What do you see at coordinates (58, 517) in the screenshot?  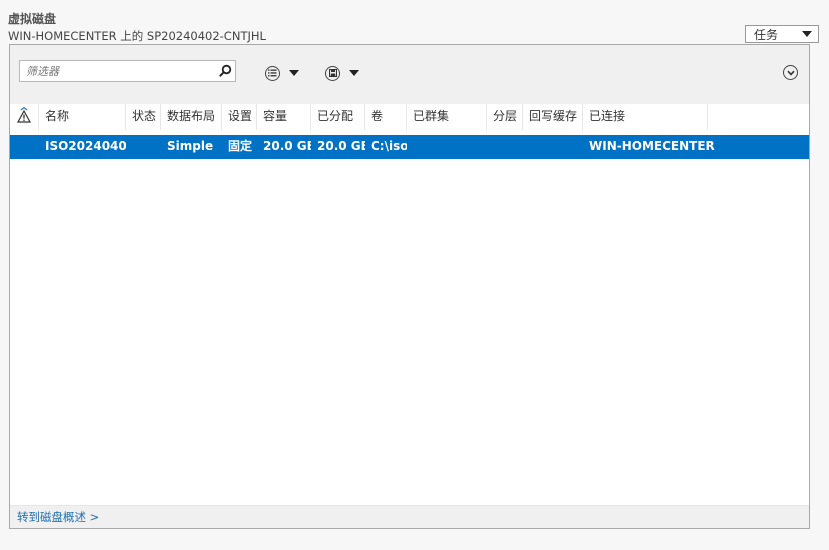 I see `go-to-disk-overview-link: 转到磁盘概述 >` at bounding box center [58, 517].